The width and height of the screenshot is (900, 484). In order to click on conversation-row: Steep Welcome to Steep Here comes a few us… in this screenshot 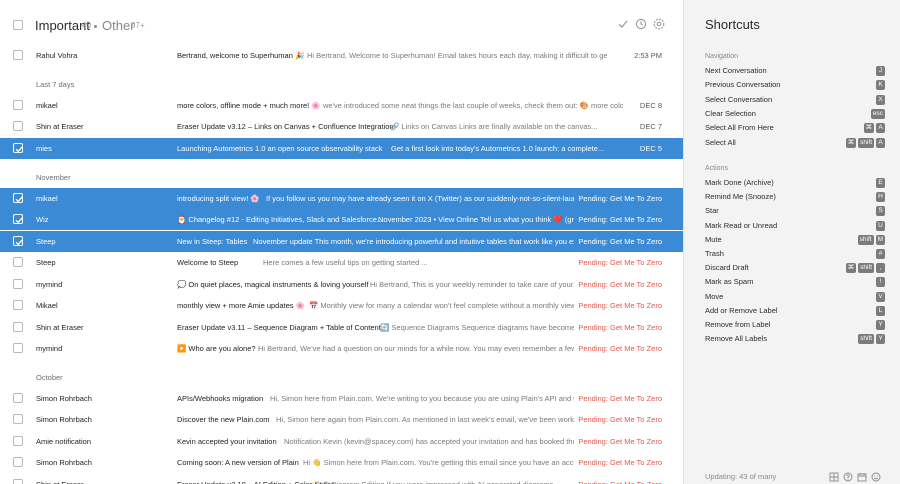, I will do `click(341, 262)`.